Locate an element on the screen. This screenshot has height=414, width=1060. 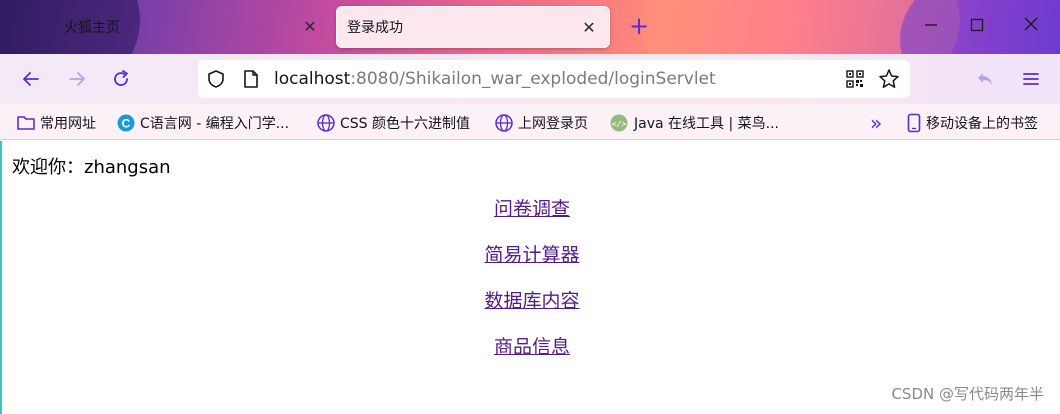
link-product-info: 商品信息 is located at coordinates (532, 347).